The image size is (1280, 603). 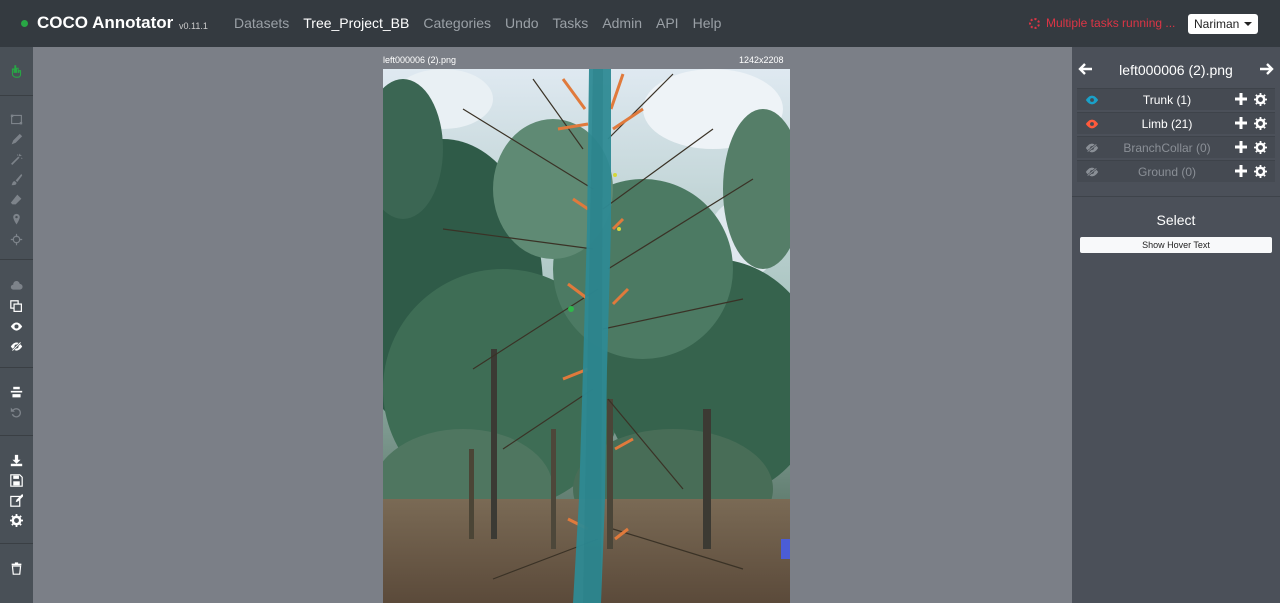 What do you see at coordinates (457, 23) in the screenshot?
I see `nav-categories: Categories` at bounding box center [457, 23].